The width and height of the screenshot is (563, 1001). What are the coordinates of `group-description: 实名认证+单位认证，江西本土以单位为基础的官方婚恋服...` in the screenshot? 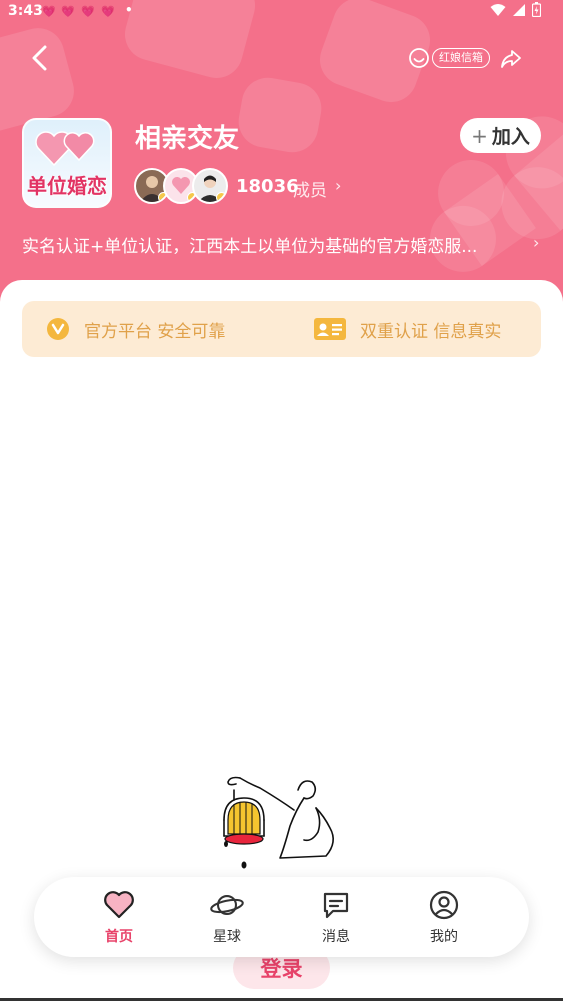 It's located at (272, 244).